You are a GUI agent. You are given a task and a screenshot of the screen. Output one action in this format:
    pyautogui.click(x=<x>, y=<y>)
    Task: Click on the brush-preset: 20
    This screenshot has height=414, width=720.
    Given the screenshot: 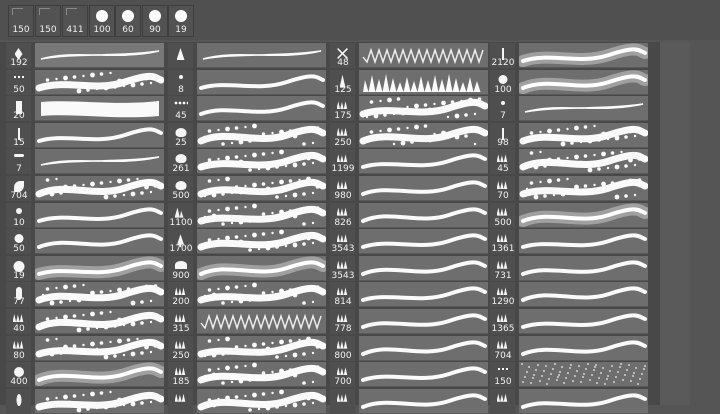 What is the action you would take?
    pyautogui.click(x=84, y=108)
    